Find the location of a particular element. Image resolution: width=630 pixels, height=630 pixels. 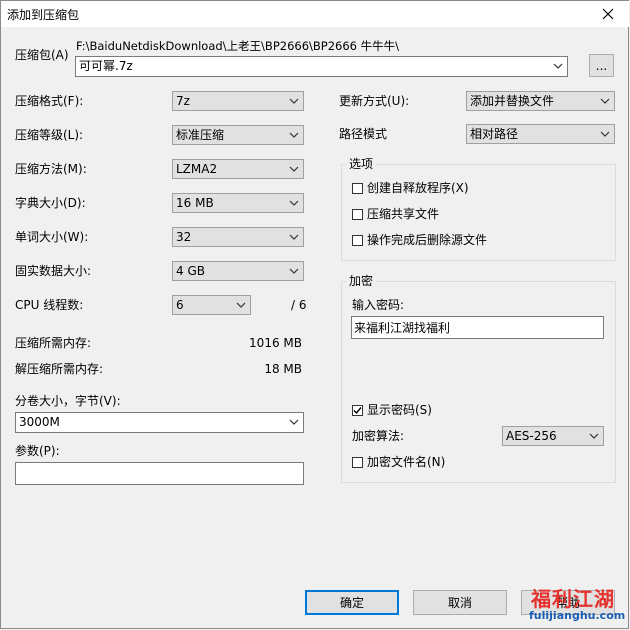

cancel-button: 取消 is located at coordinates (460, 602).